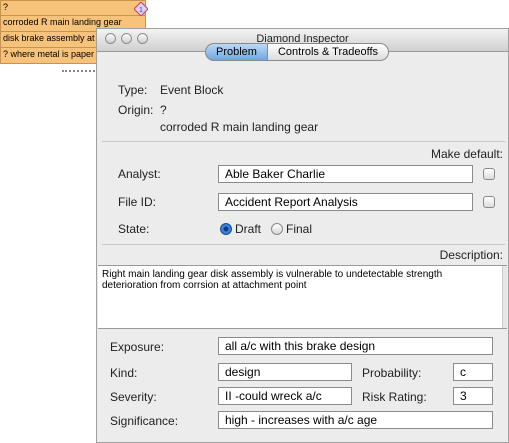 The image size is (509, 443). I want to click on probability-label: Probability:, so click(392, 373).